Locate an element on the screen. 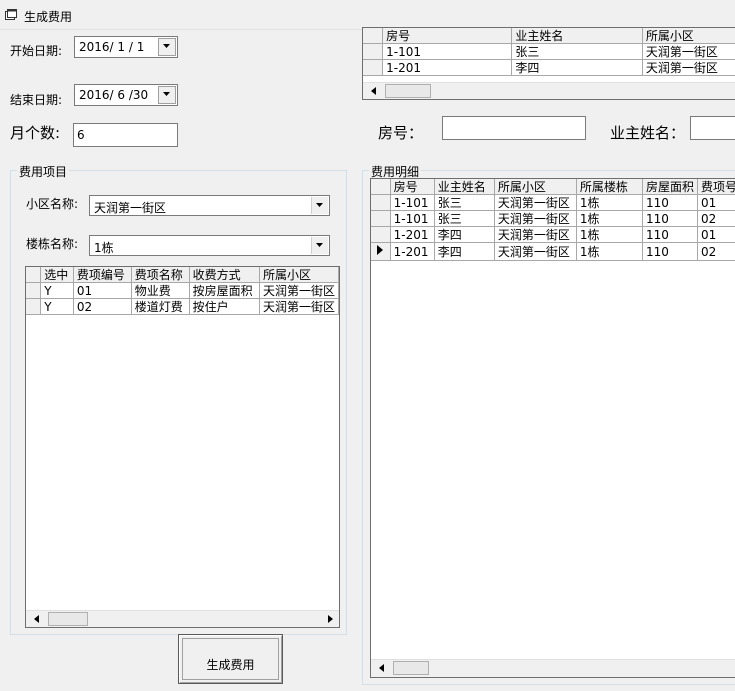  scroll-right-button is located at coordinates (330, 619).